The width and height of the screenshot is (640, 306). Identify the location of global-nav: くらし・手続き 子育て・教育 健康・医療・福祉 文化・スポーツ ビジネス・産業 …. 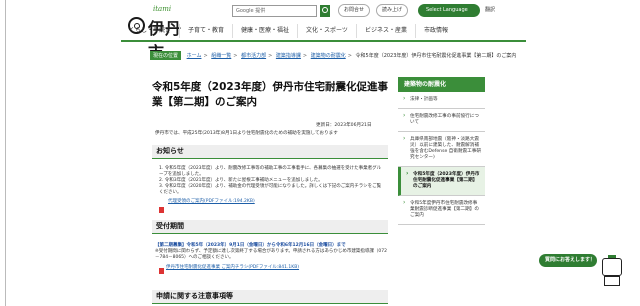
(288, 31).